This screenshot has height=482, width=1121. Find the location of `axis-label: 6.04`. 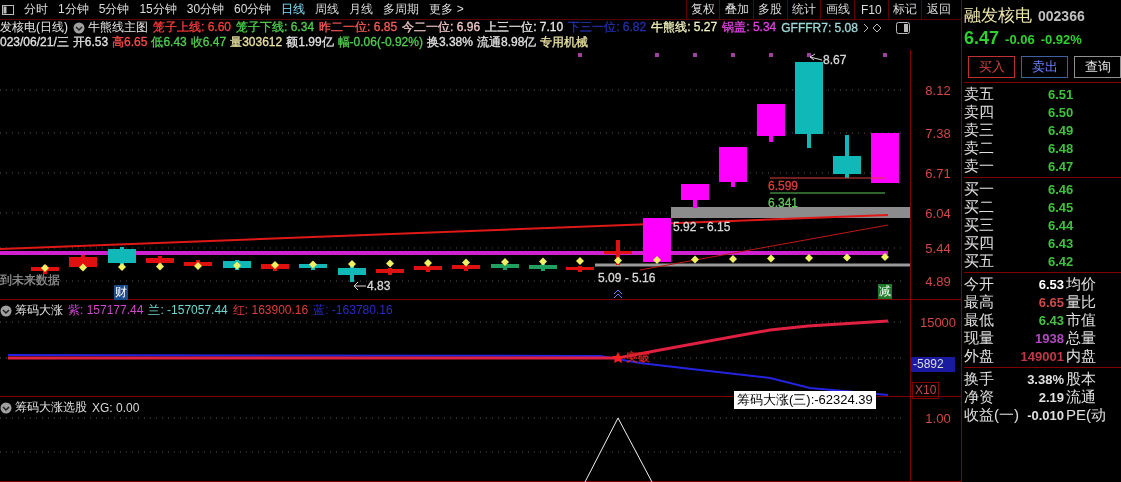

axis-label: 6.04 is located at coordinates (938, 213).